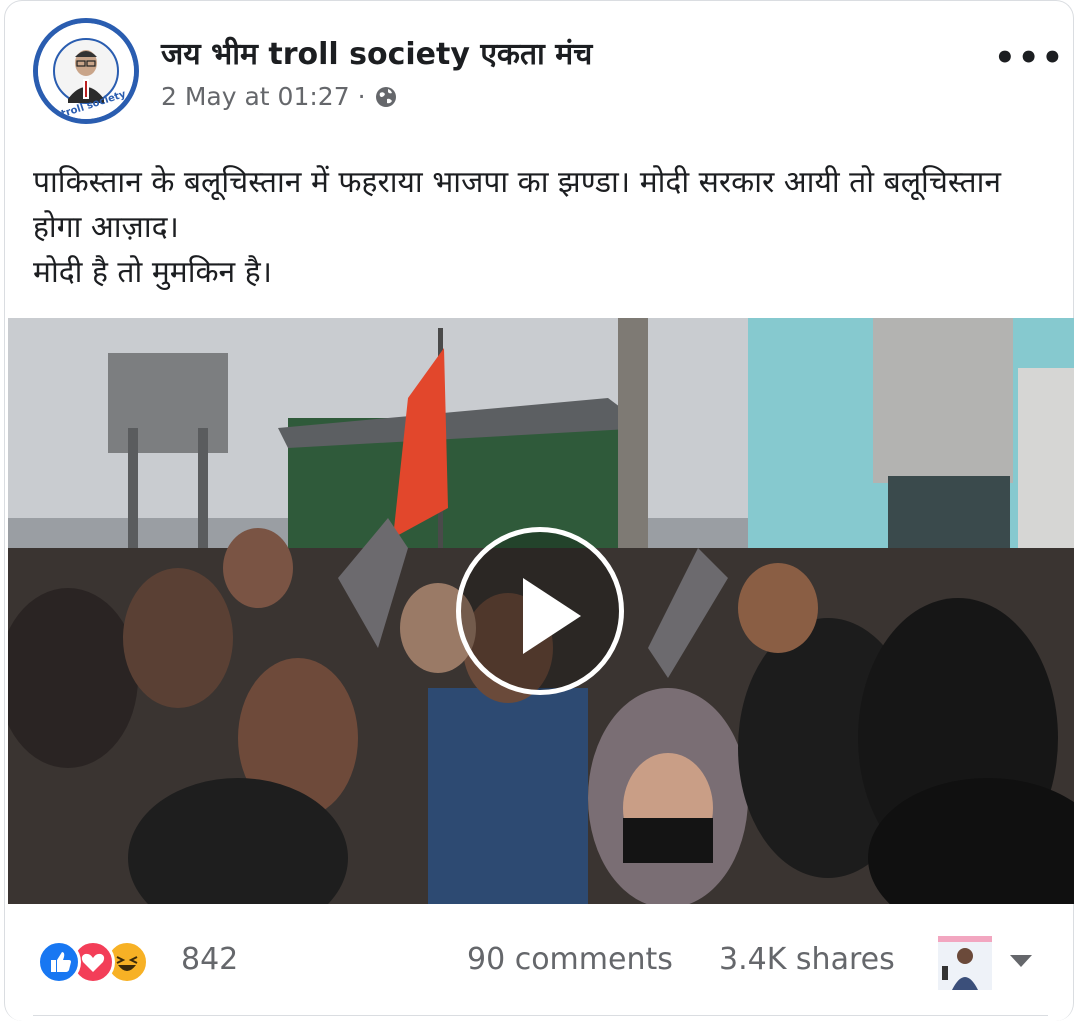  What do you see at coordinates (570, 959) in the screenshot?
I see `comments-count: 90 comments` at bounding box center [570, 959].